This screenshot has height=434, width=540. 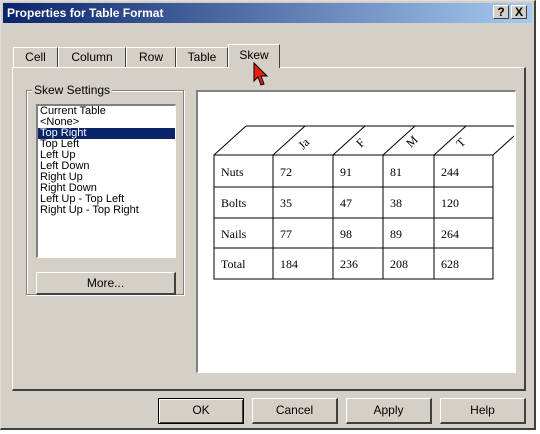 I want to click on row-label: Total, so click(x=233, y=264).